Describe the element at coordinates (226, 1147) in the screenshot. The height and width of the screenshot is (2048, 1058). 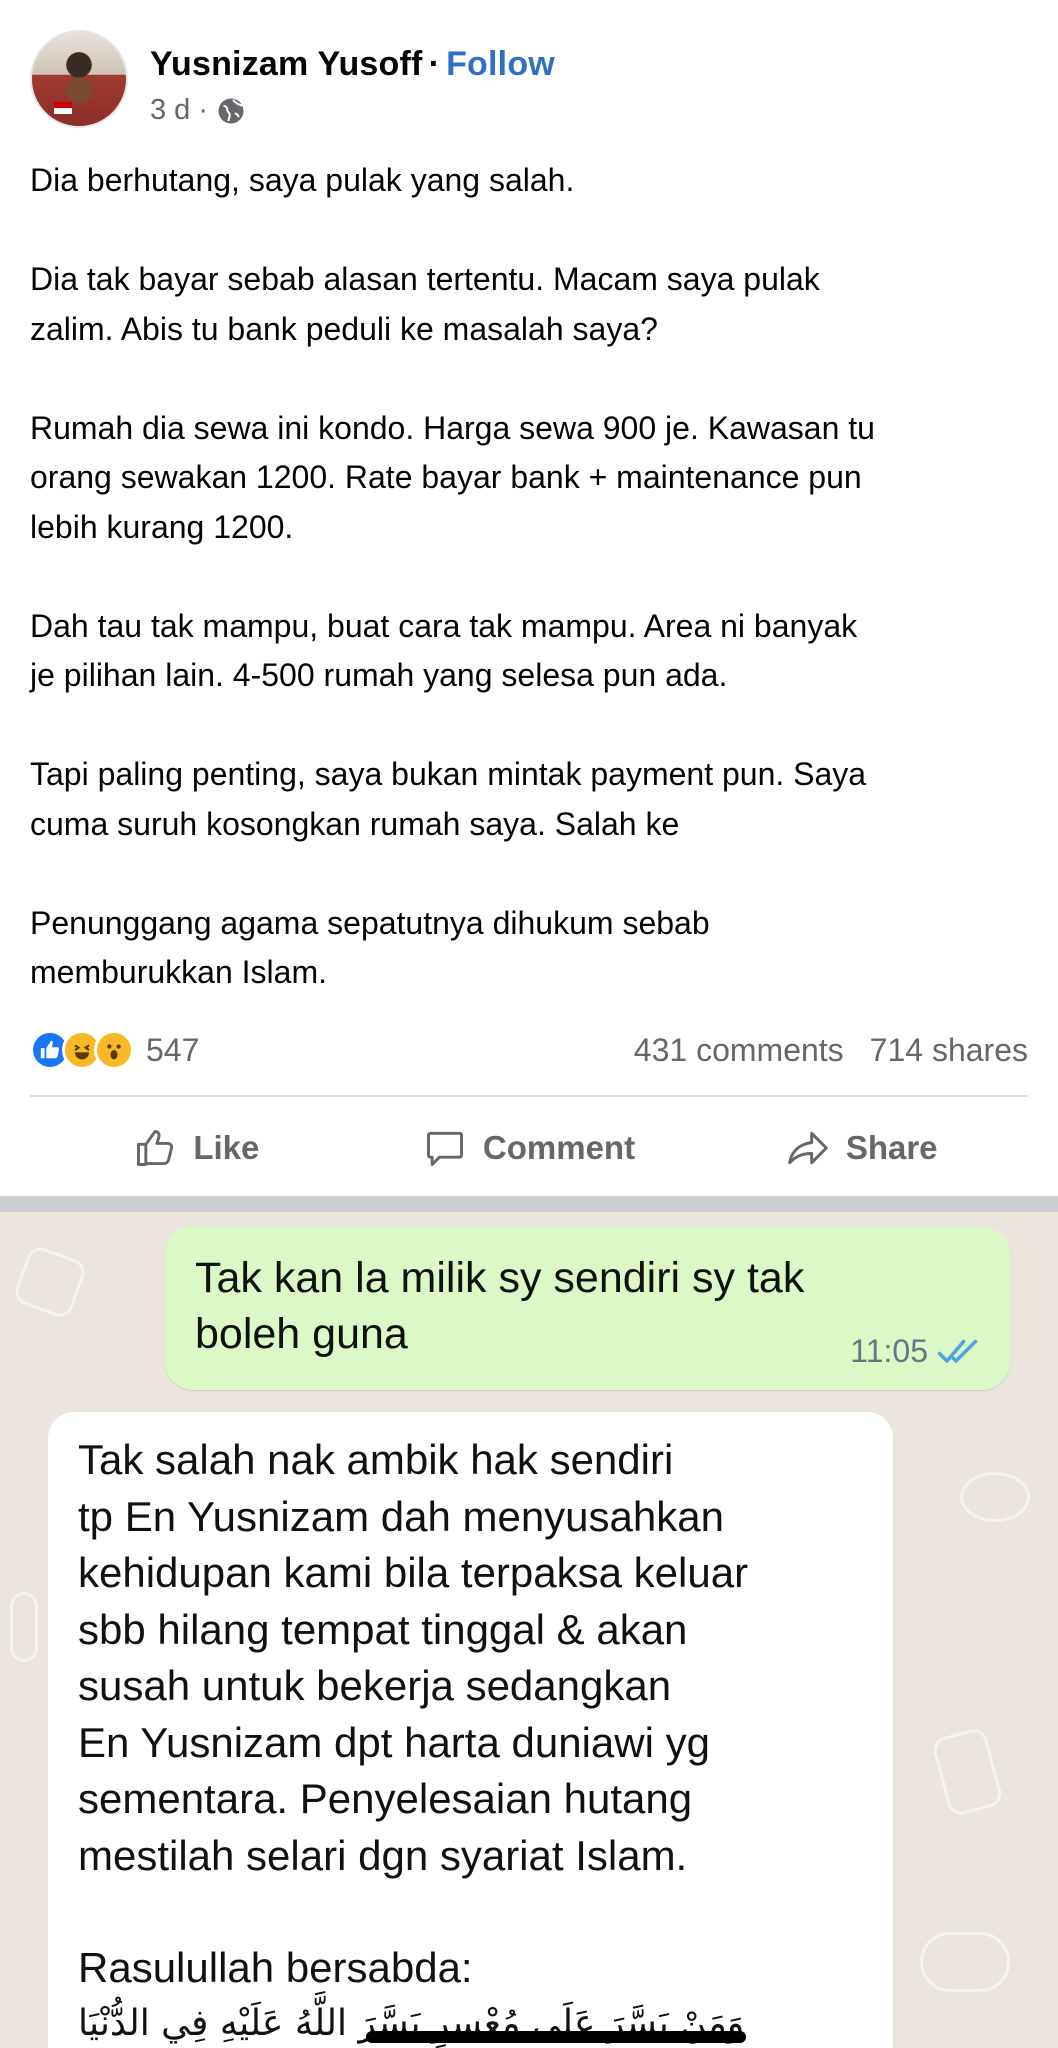
I see `like-label: Like` at that location.